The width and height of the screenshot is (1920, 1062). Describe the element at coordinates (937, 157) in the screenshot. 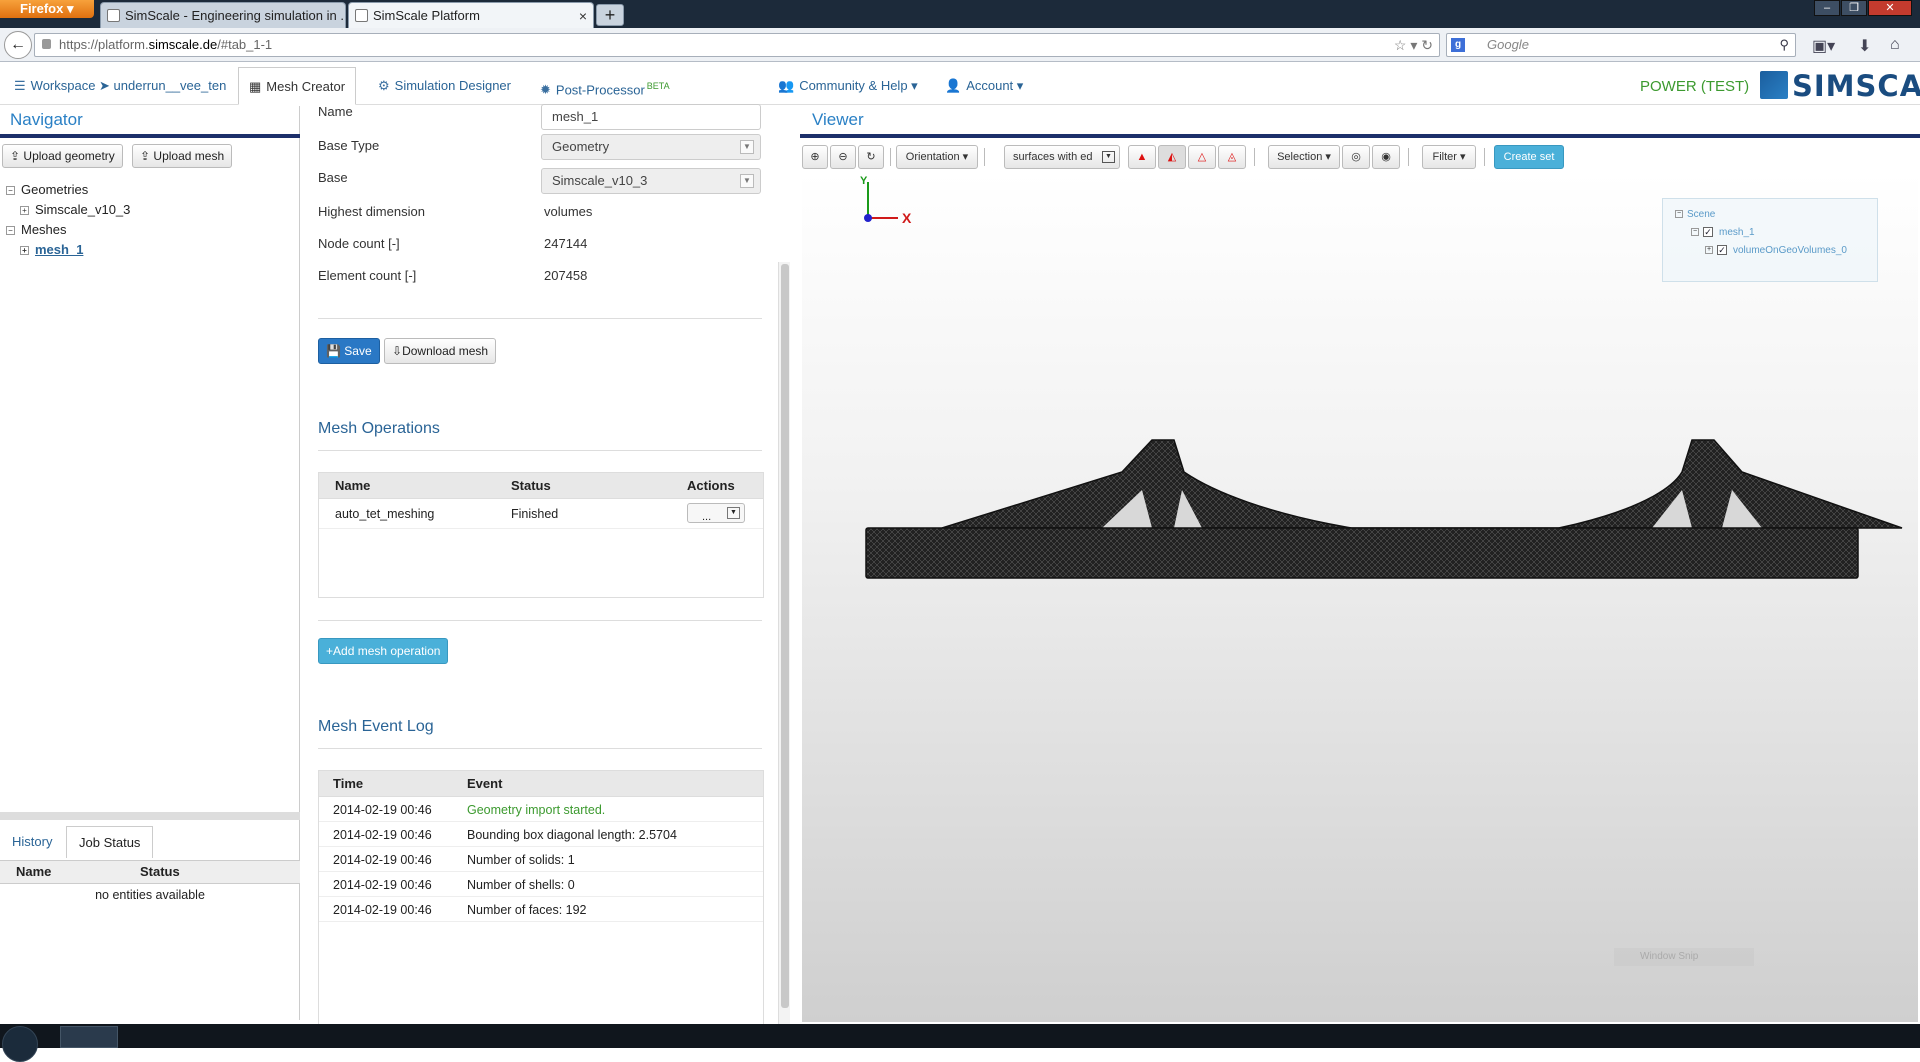

I see `orientation-dropdown: Orientation ▾` at that location.